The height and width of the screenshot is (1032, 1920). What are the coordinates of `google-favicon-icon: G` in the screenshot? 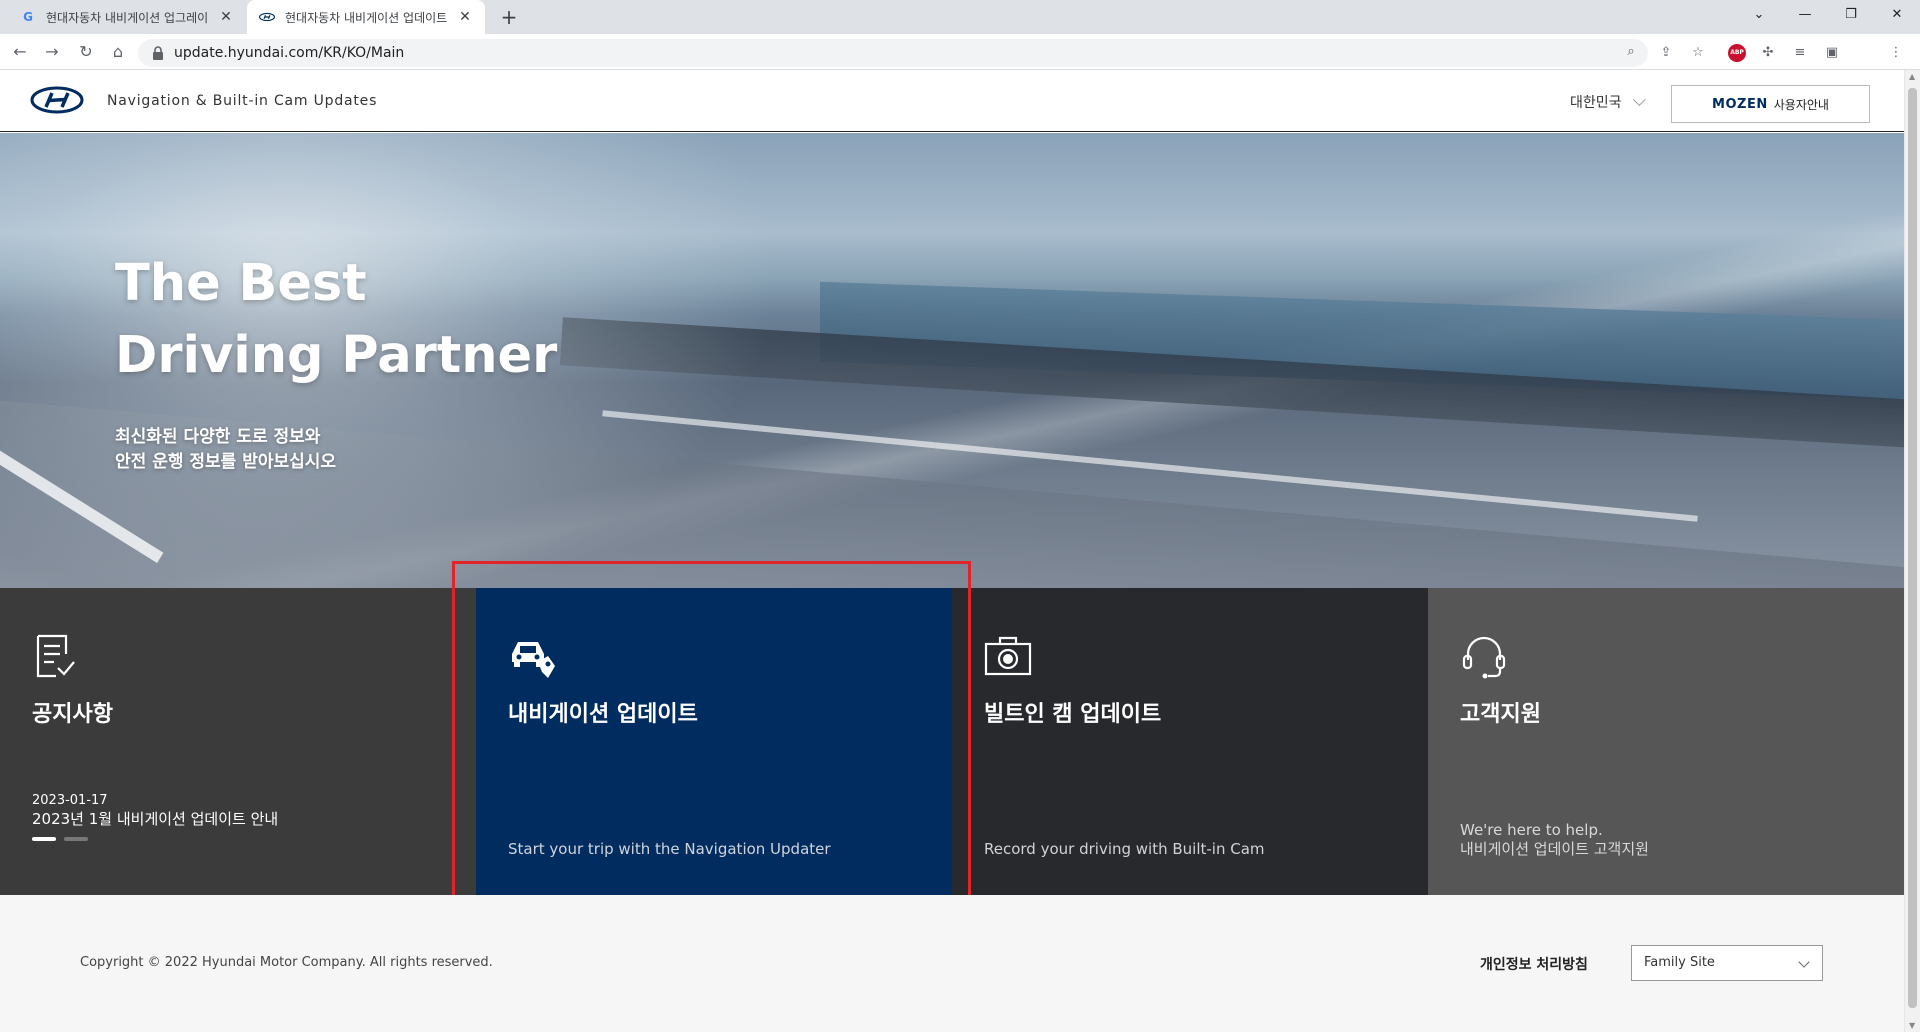 It's located at (28, 17).